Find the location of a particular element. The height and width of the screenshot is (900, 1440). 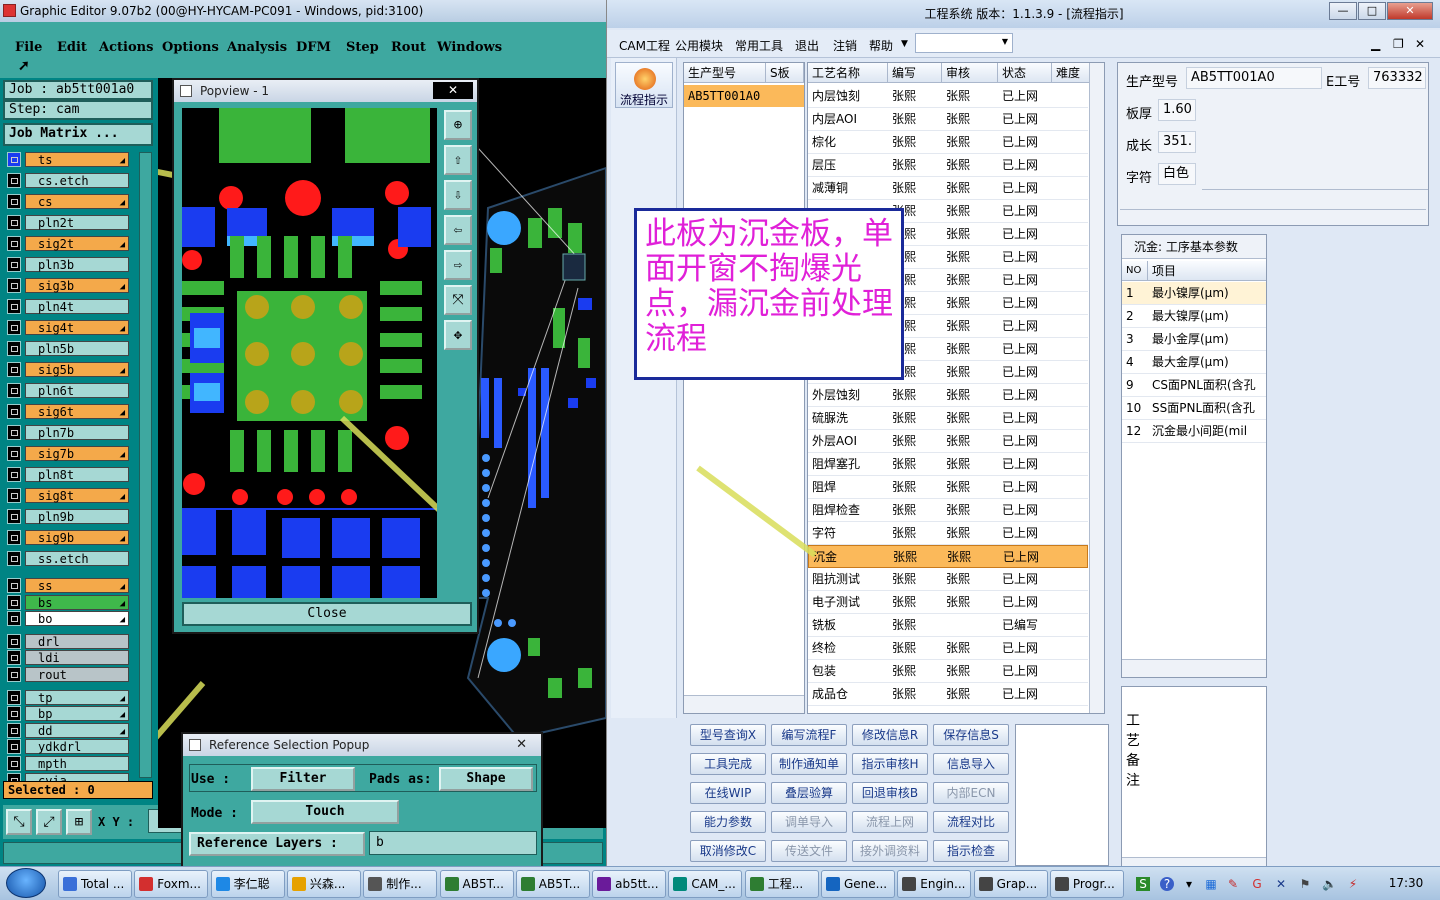

layer-name: sig9b ◢ is located at coordinates (77, 537).